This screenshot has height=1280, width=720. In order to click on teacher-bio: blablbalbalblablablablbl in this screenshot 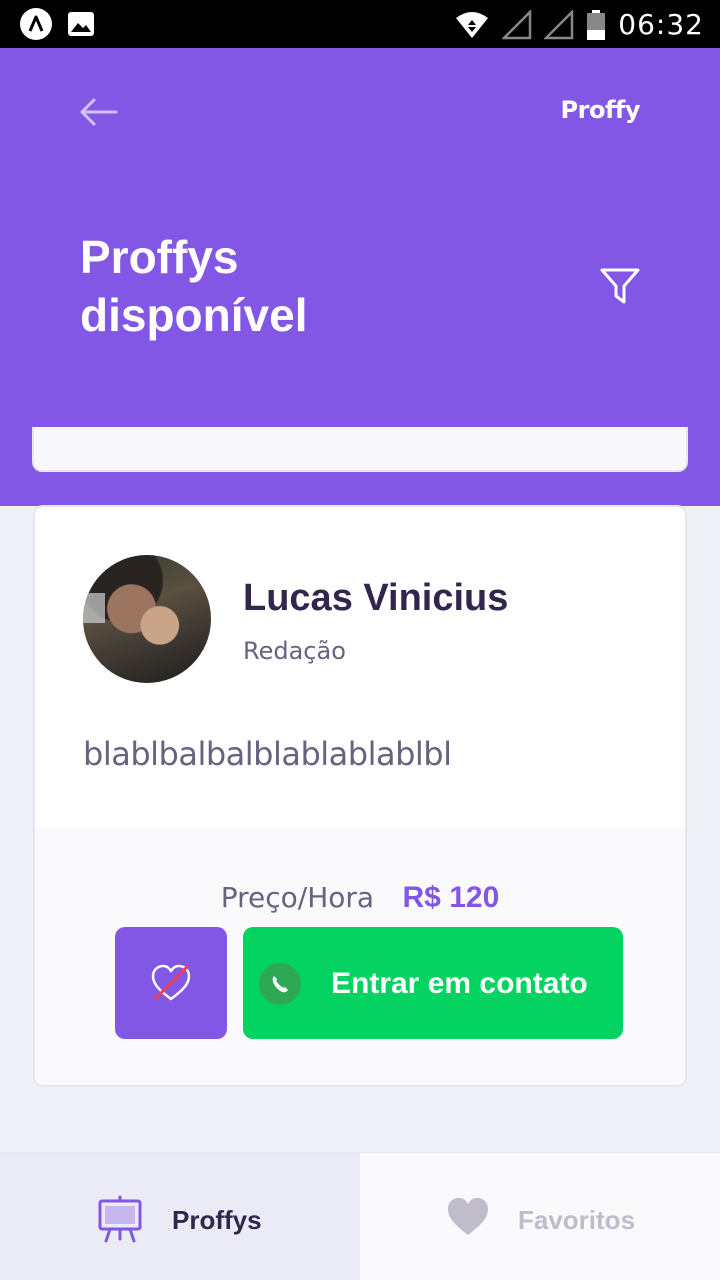, I will do `click(267, 754)`.